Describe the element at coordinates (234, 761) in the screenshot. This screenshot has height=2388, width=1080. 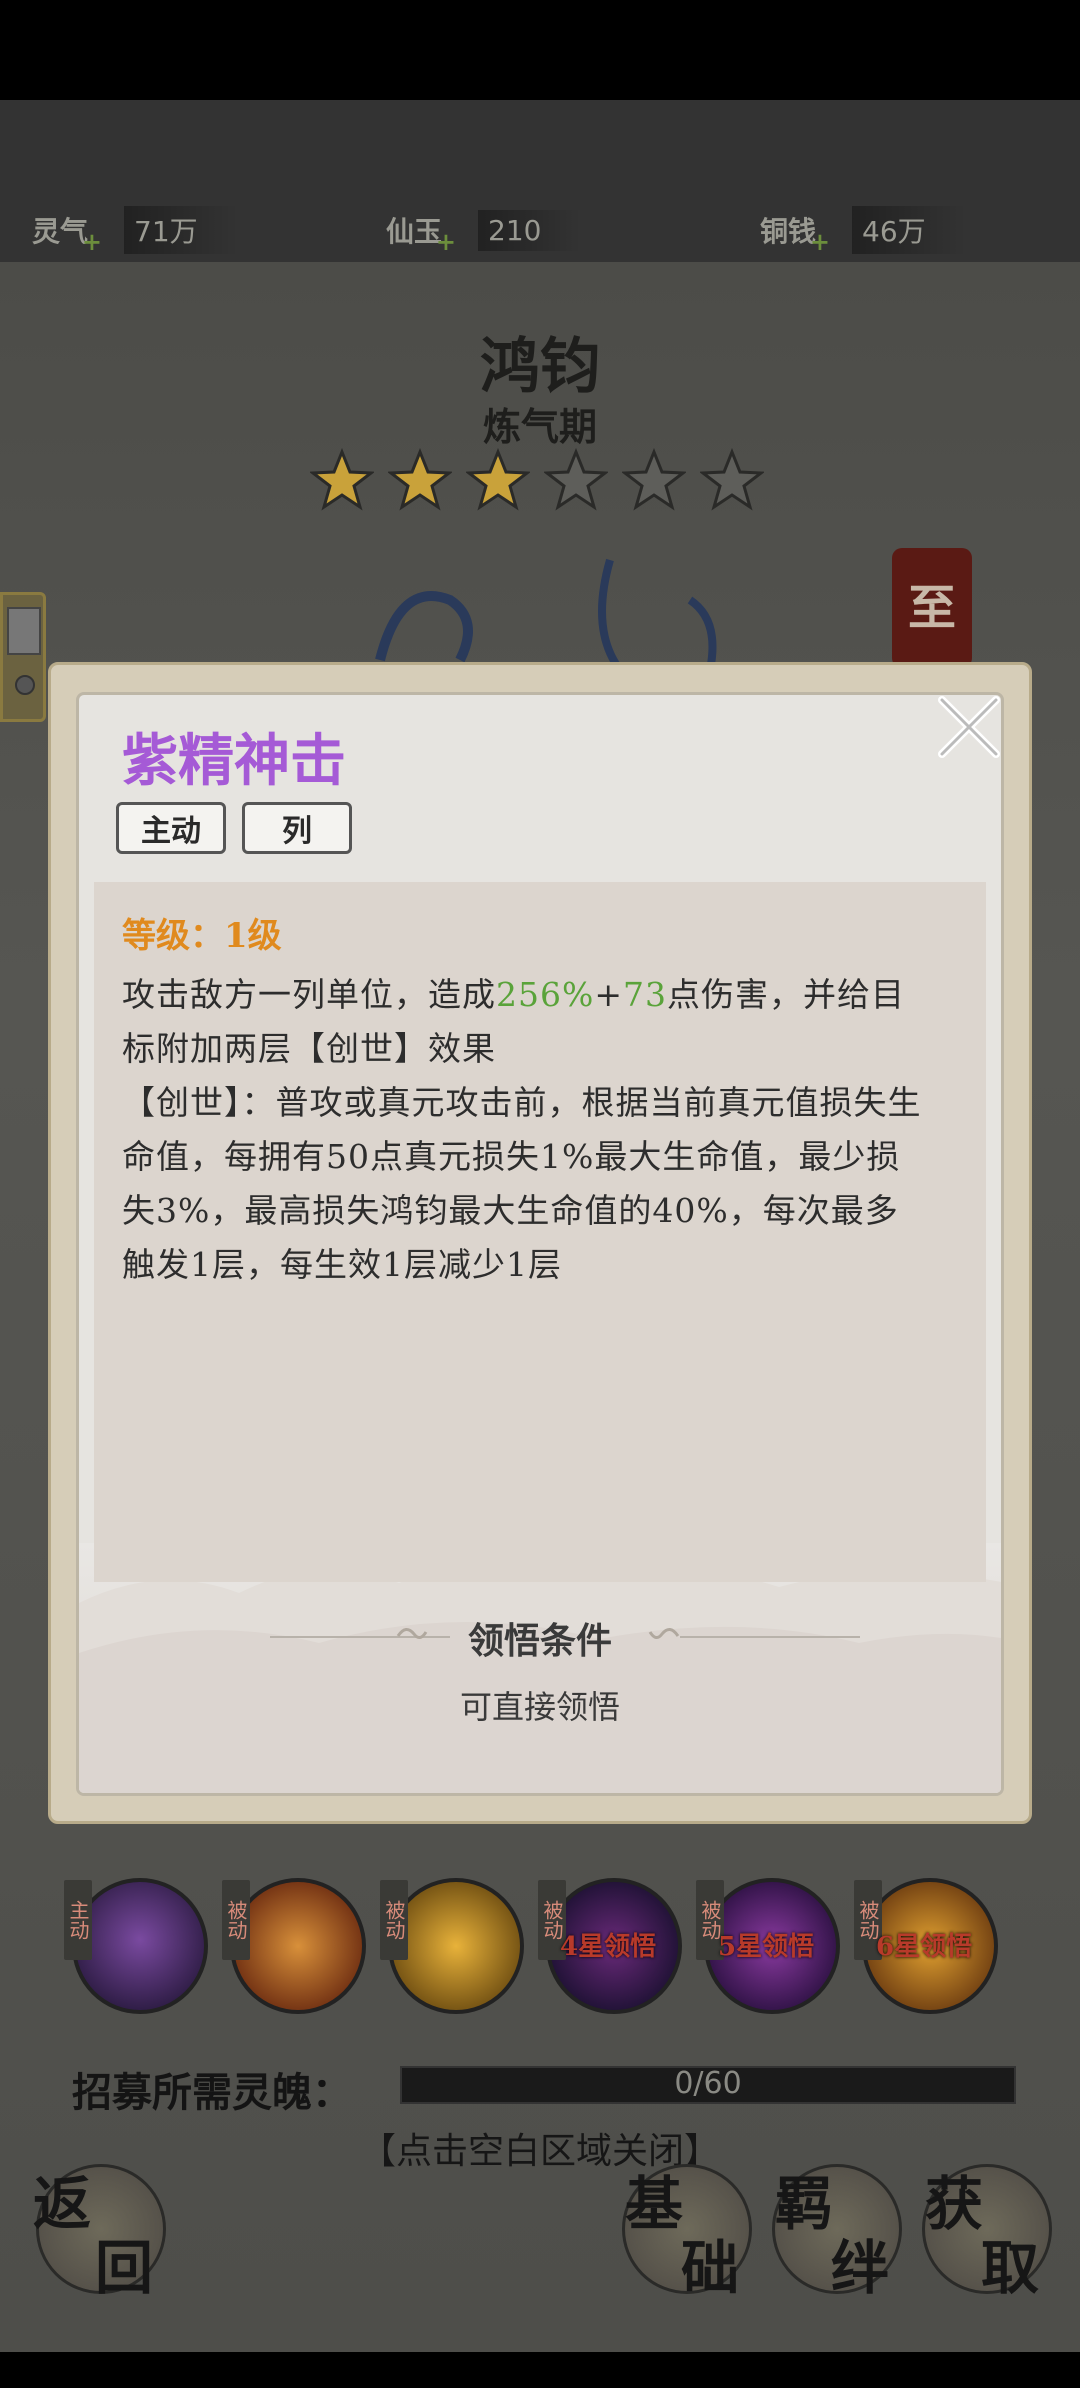
I see `skill-title: 紫精神击` at that location.